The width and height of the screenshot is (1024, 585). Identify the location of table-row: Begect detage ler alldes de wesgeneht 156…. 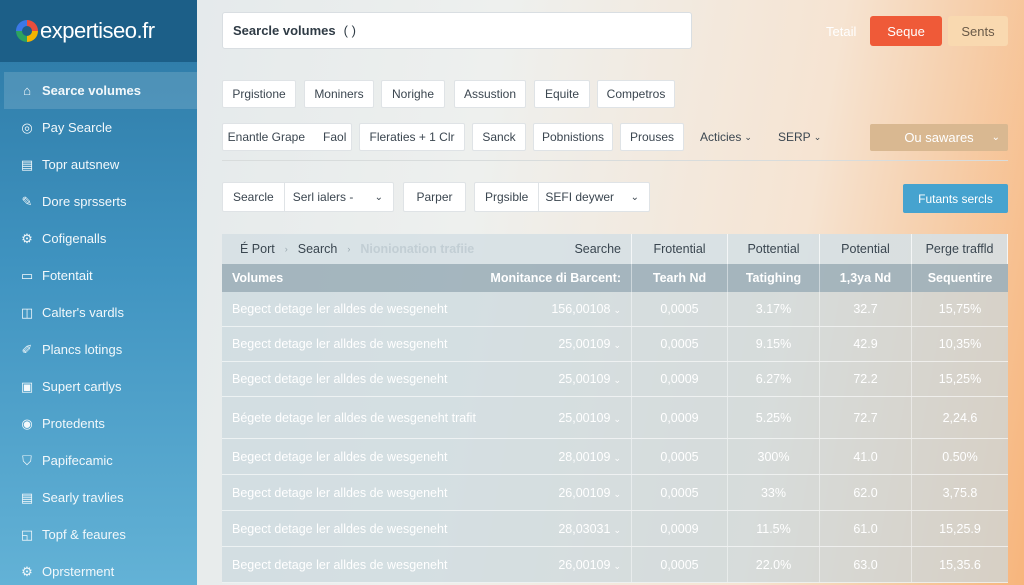
(615, 309).